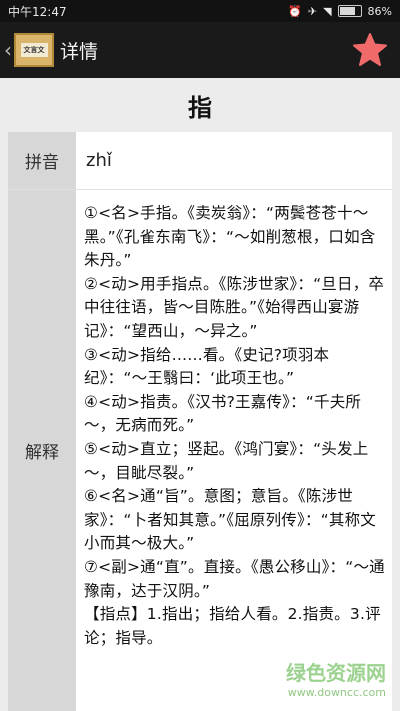 This screenshot has height=711, width=400. What do you see at coordinates (312, 11) in the screenshot?
I see `signal-icon: ✈` at bounding box center [312, 11].